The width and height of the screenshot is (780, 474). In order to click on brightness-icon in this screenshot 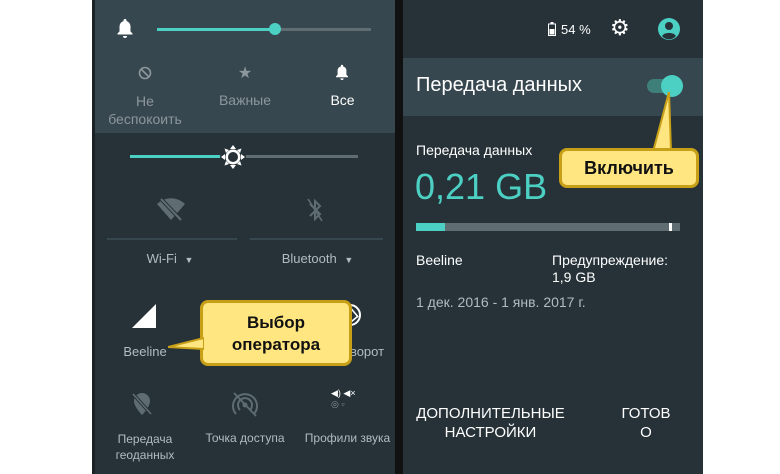, I will do `click(233, 157)`.